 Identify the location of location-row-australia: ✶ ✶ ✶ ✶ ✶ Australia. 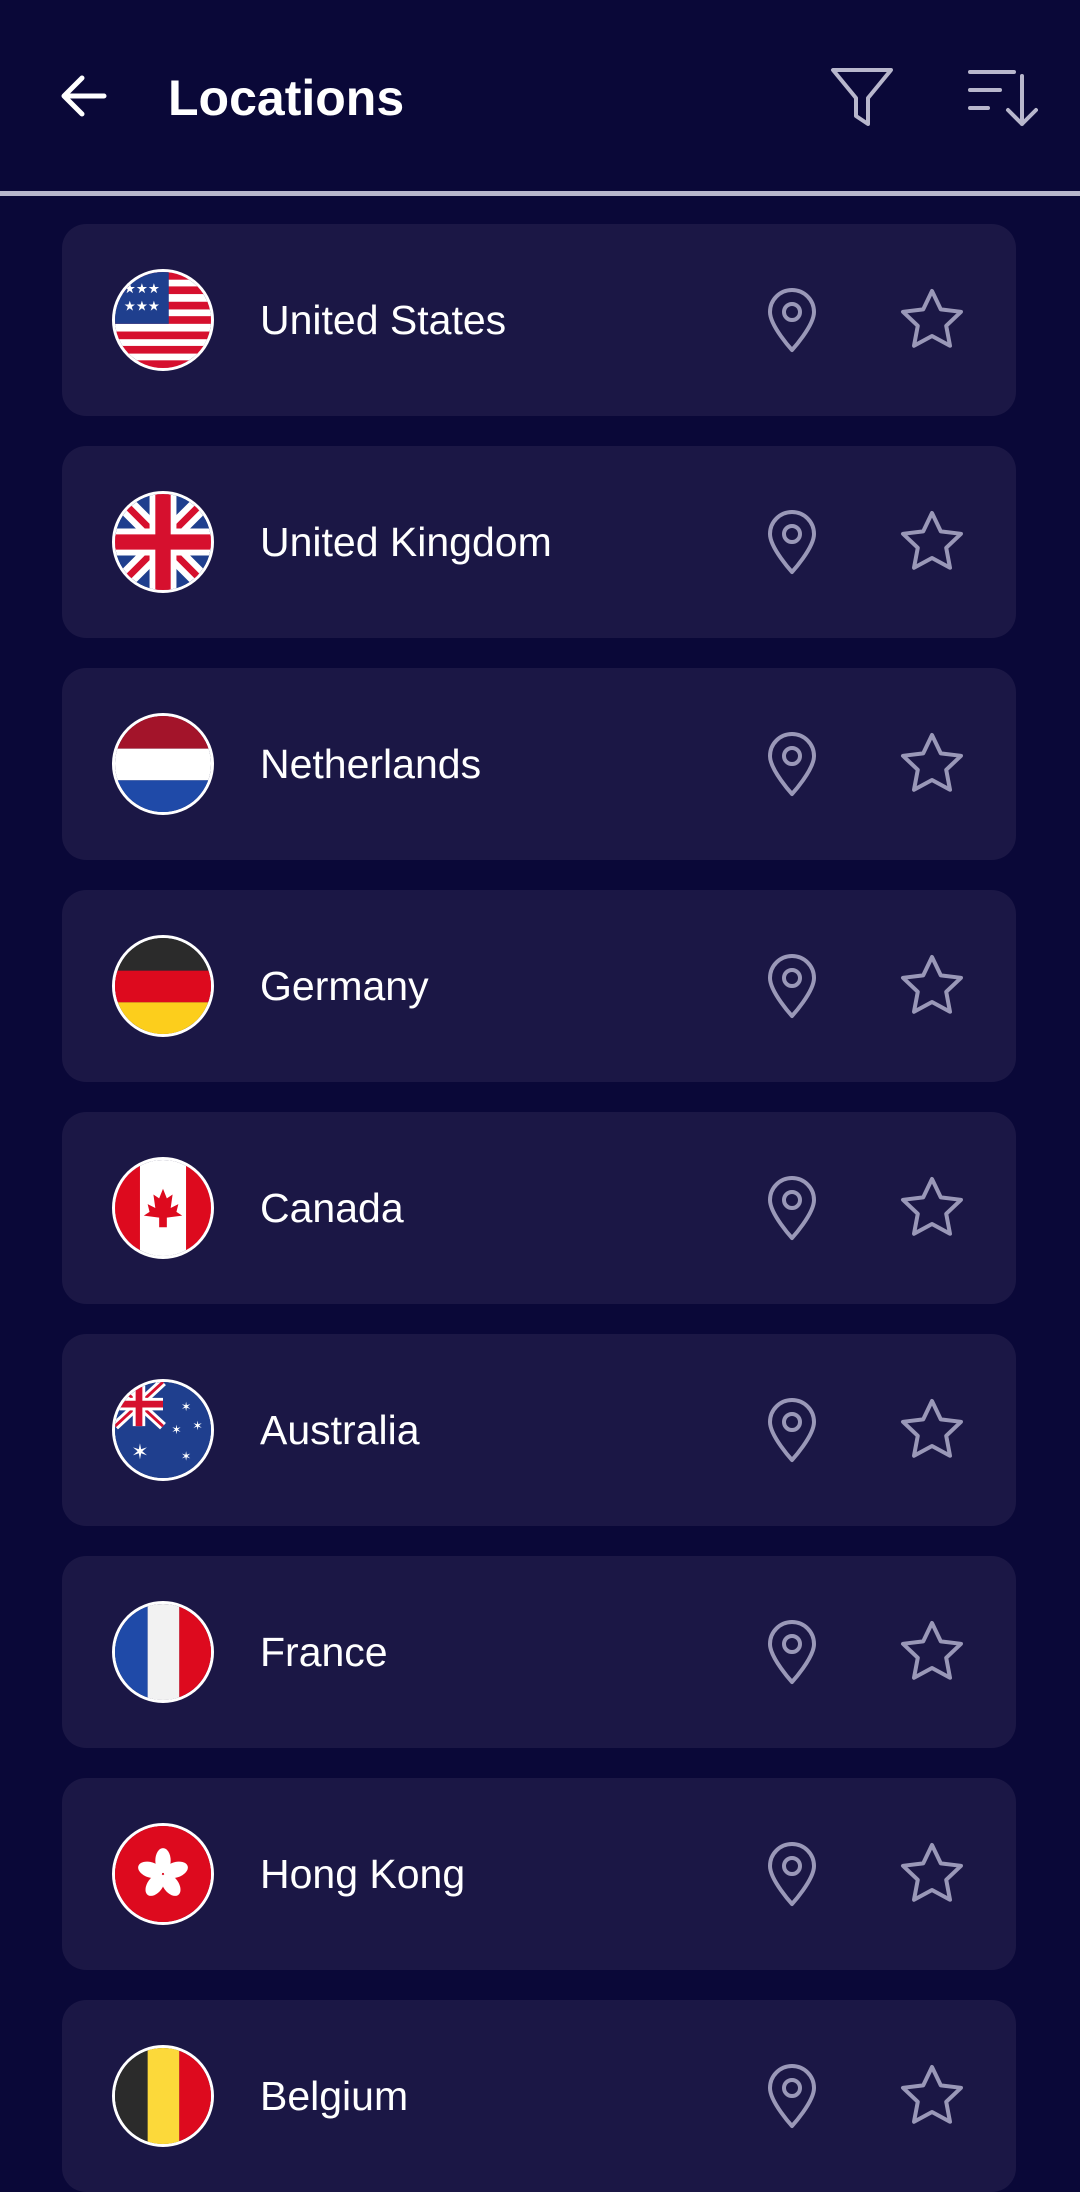
(539, 1430).